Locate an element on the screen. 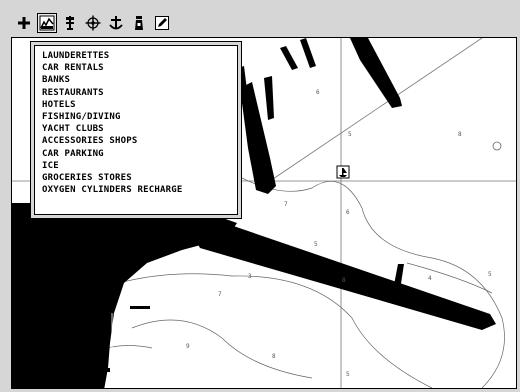  lighthouse-icon is located at coordinates (139, 23).